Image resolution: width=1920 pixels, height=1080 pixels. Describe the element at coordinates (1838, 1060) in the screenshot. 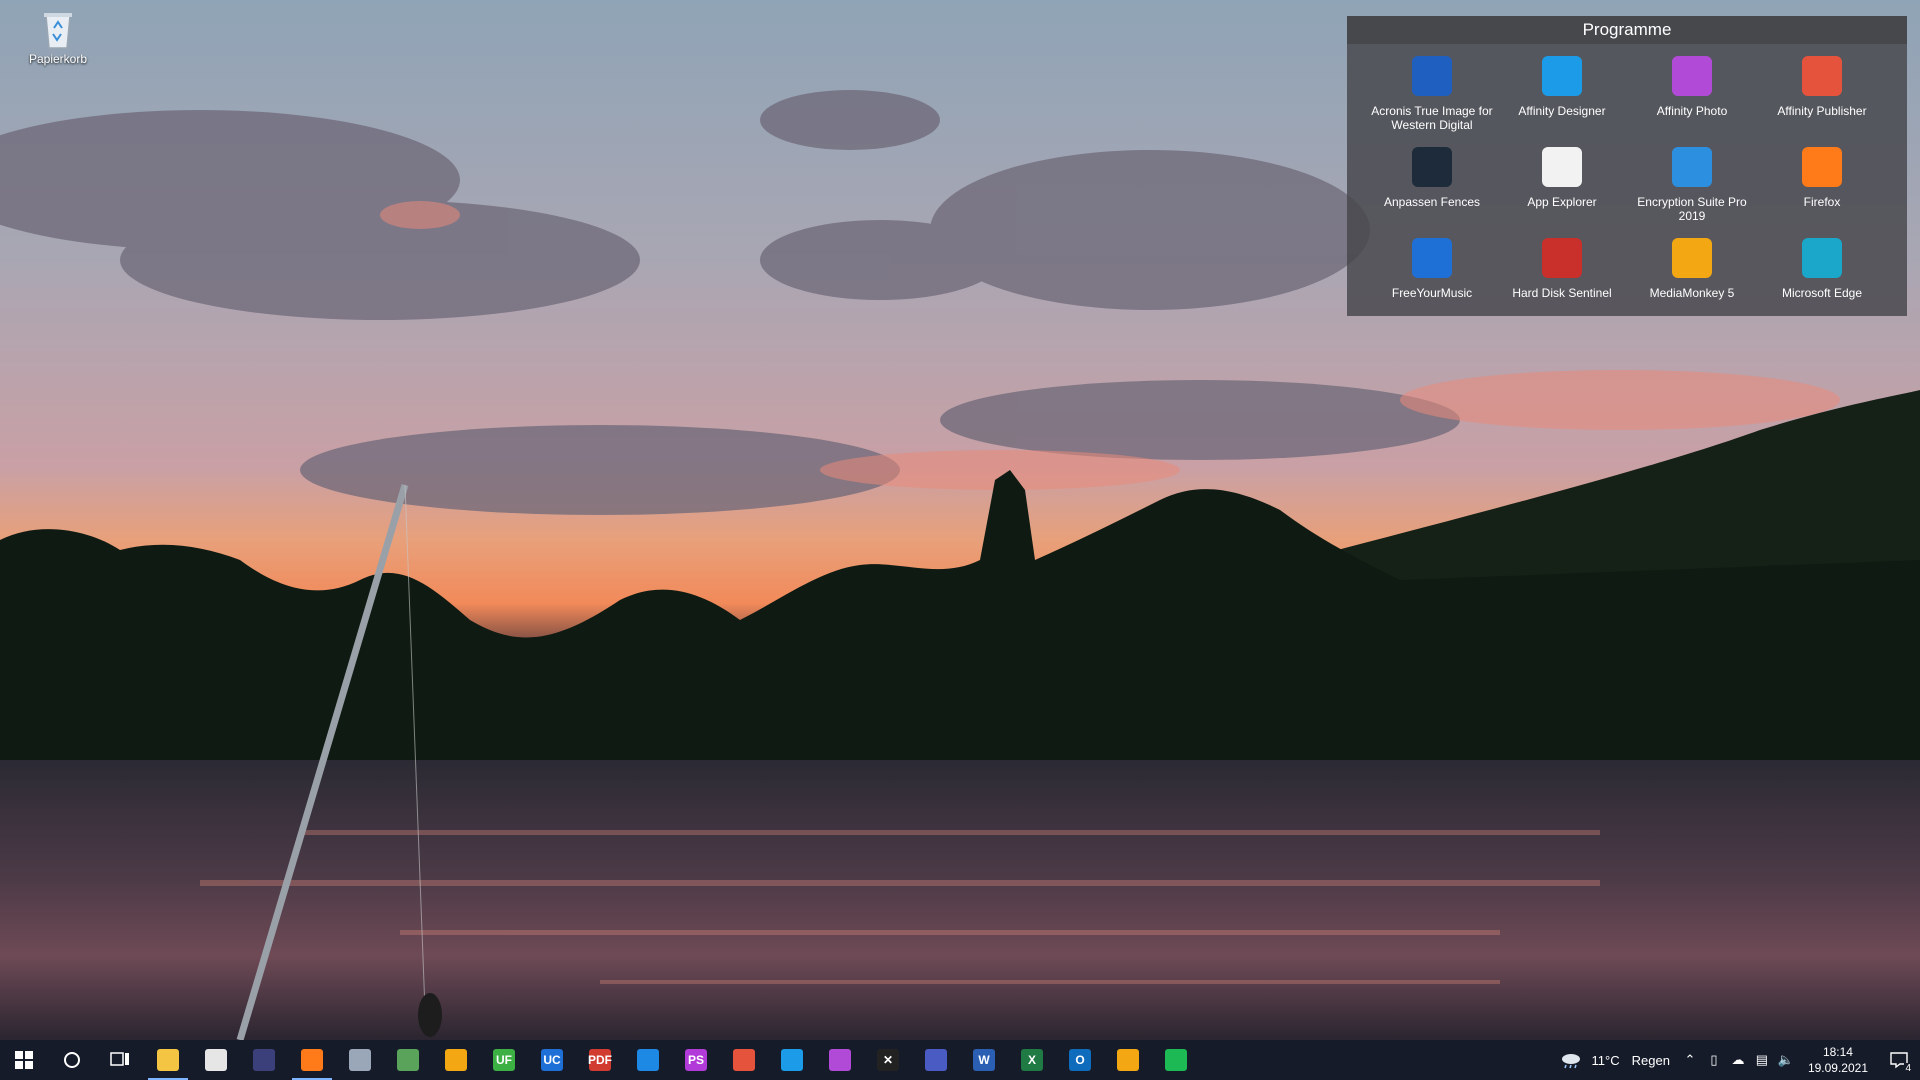

I see `clock: 18:14 19.09.2021` at that location.